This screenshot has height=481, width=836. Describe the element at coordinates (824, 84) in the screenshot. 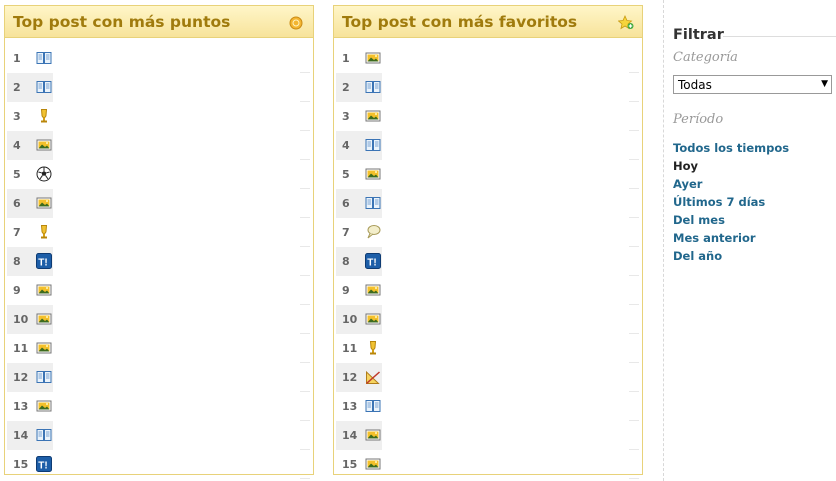

I see `chevron-down-icon: ▼` at that location.